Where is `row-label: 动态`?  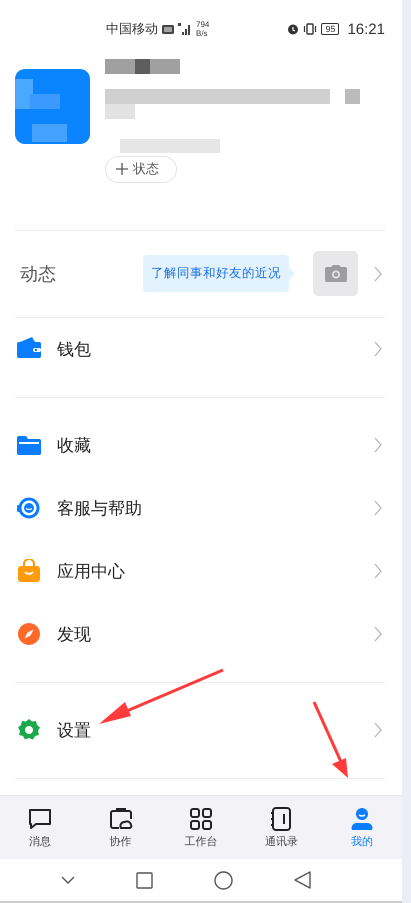 row-label: 动态 is located at coordinates (38, 274).